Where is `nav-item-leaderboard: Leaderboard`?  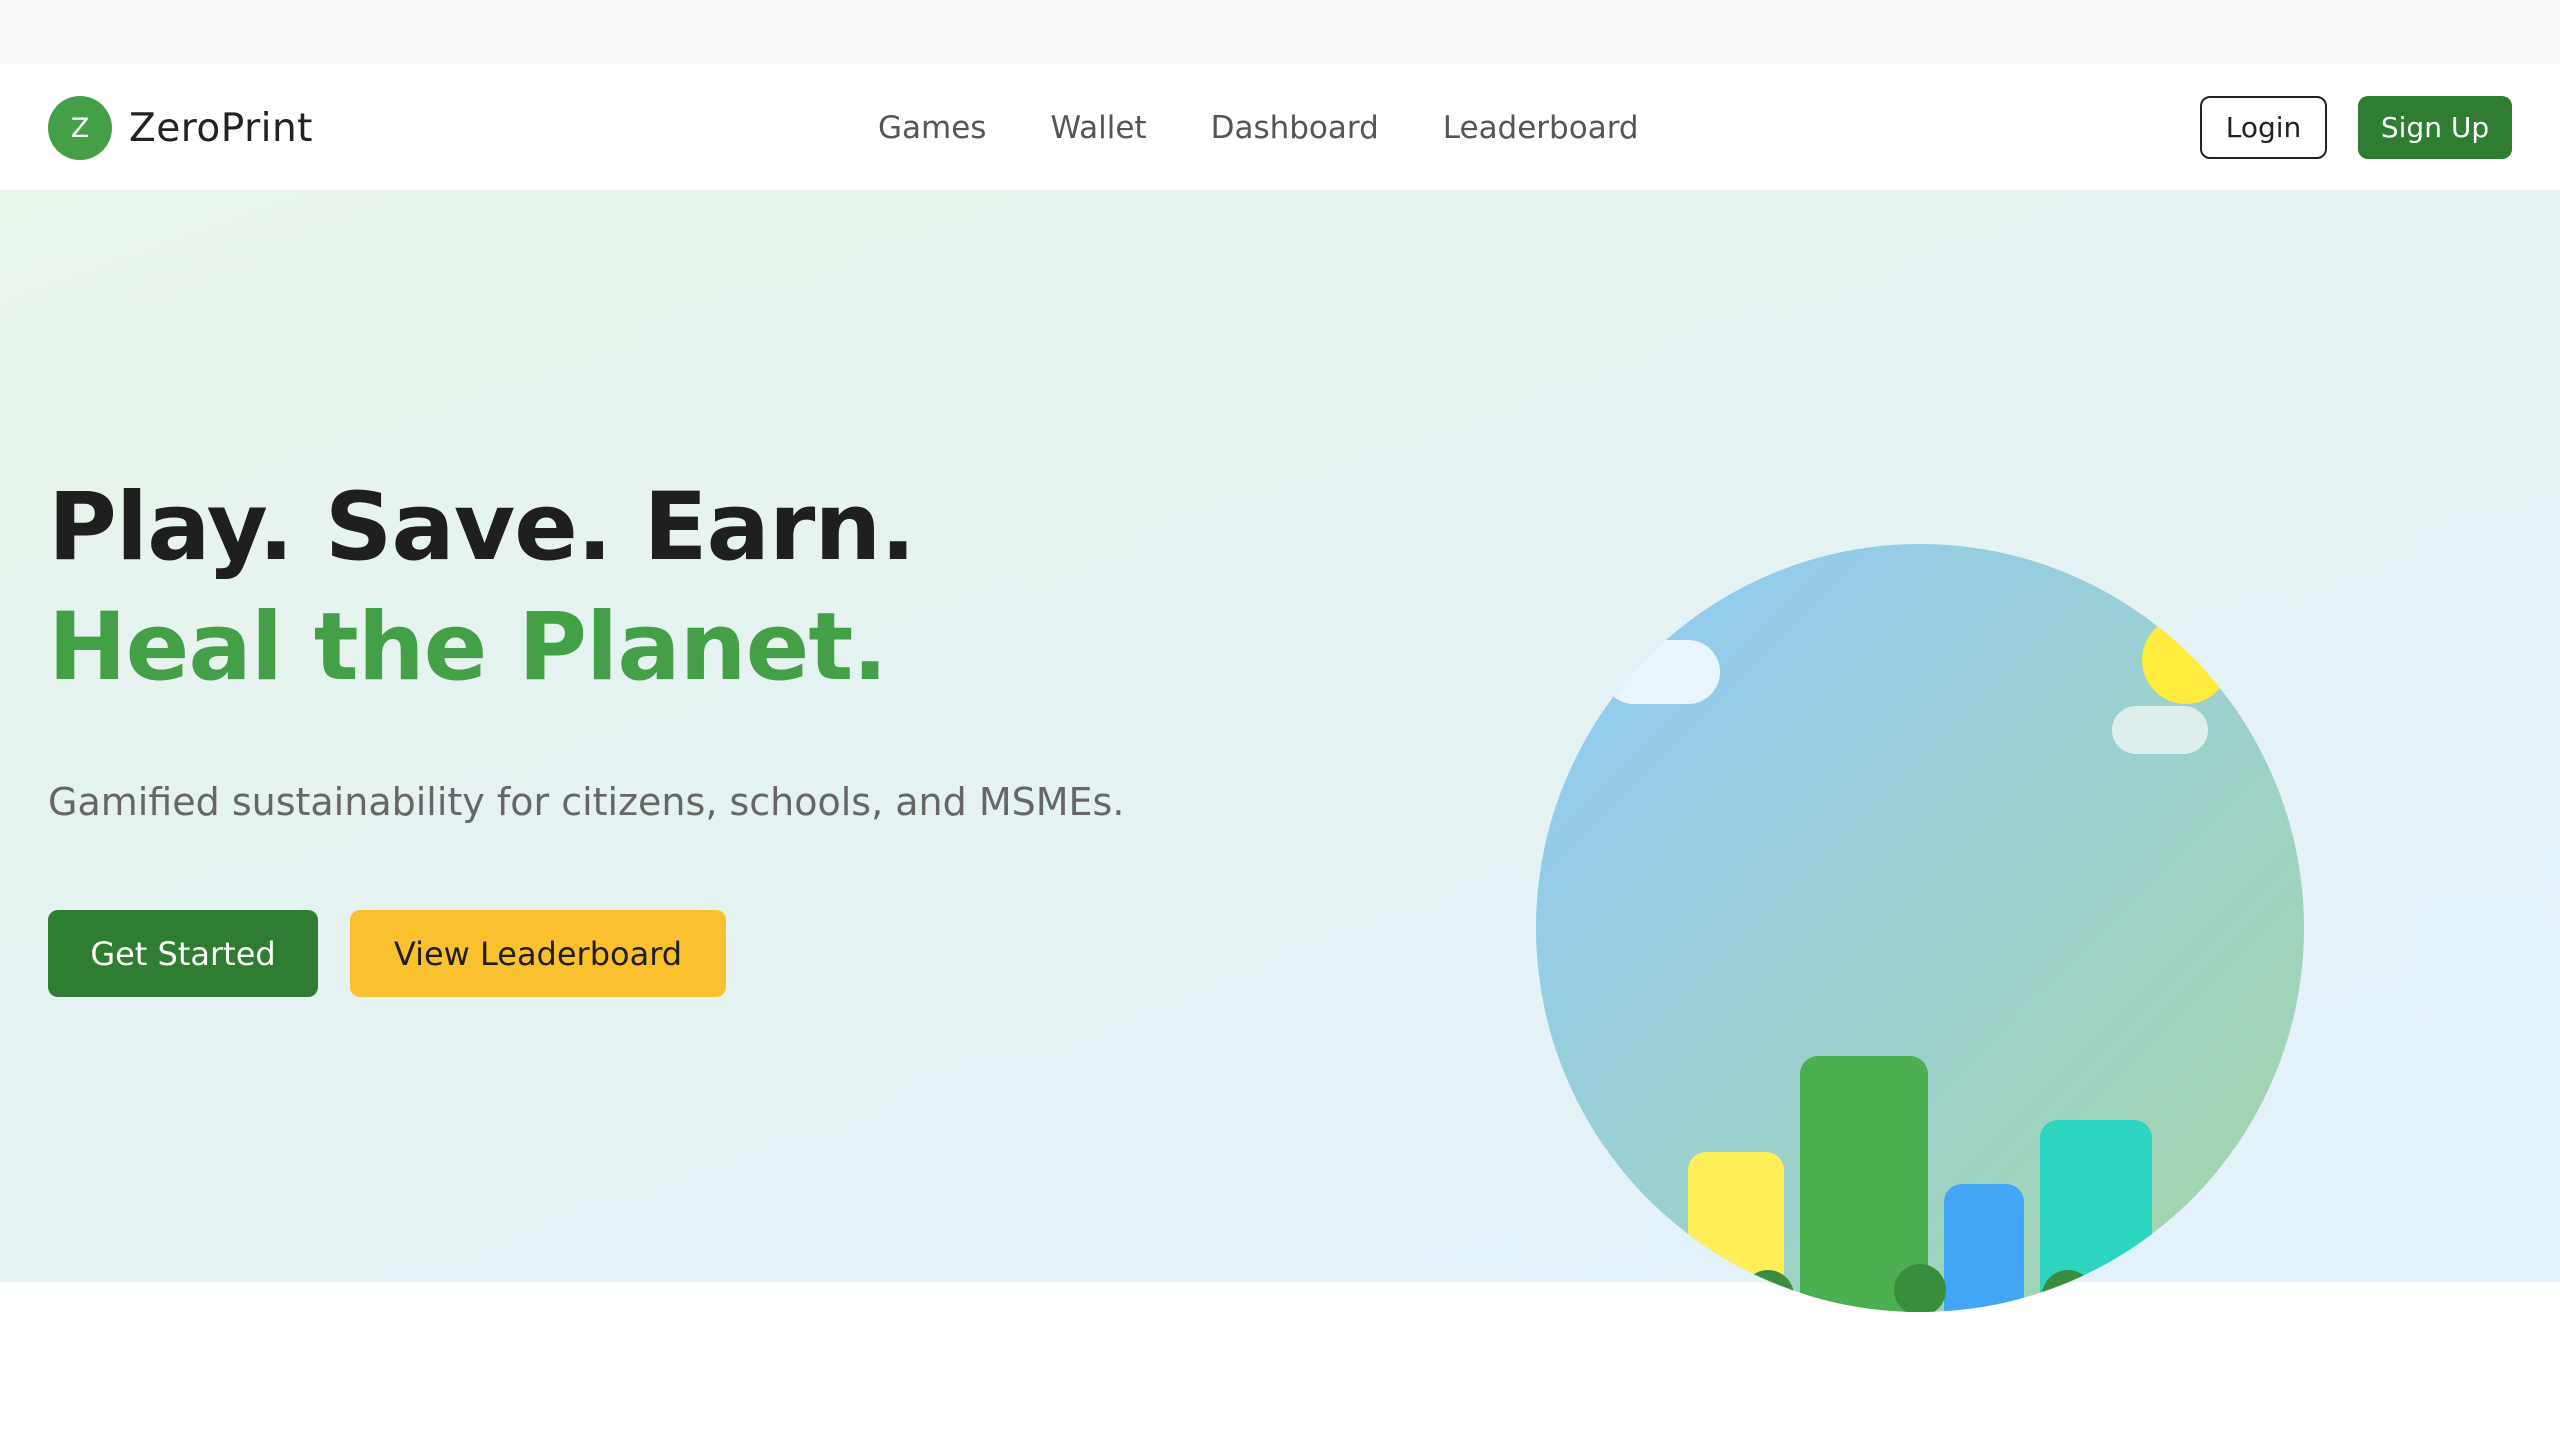
nav-item-leaderboard: Leaderboard is located at coordinates (1541, 128).